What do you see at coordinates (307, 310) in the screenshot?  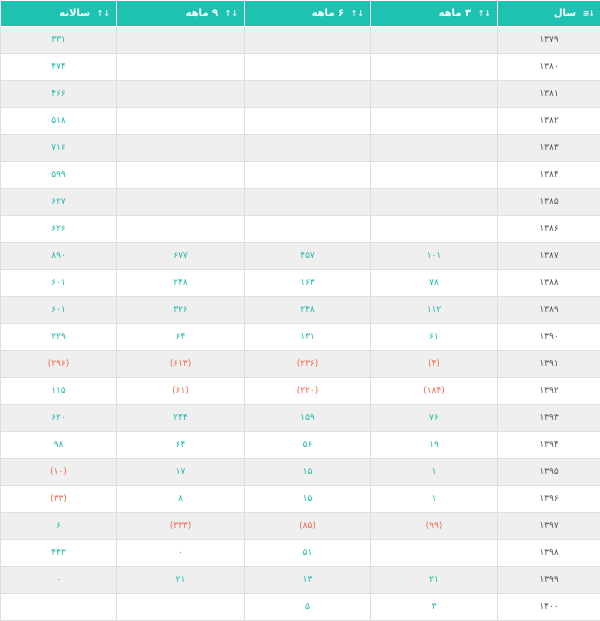 I see `six-month-cell: ۲۴۸` at bounding box center [307, 310].